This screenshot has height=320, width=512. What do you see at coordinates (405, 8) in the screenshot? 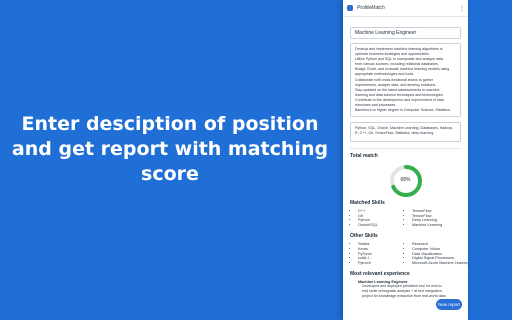
I see `panel-titlebar: ProfileMatch ⋮` at bounding box center [405, 8].